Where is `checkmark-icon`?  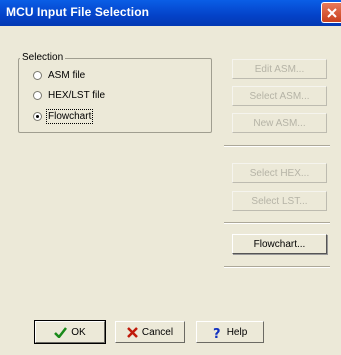 checkmark-icon is located at coordinates (61, 332).